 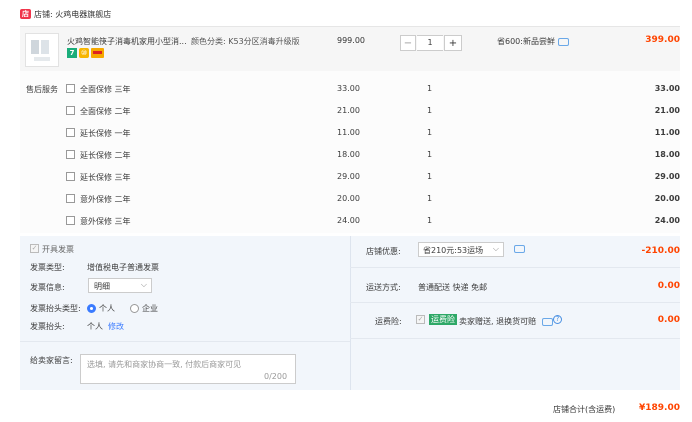 I want to click on service-name: 全面保修 三年, so click(x=105, y=89).